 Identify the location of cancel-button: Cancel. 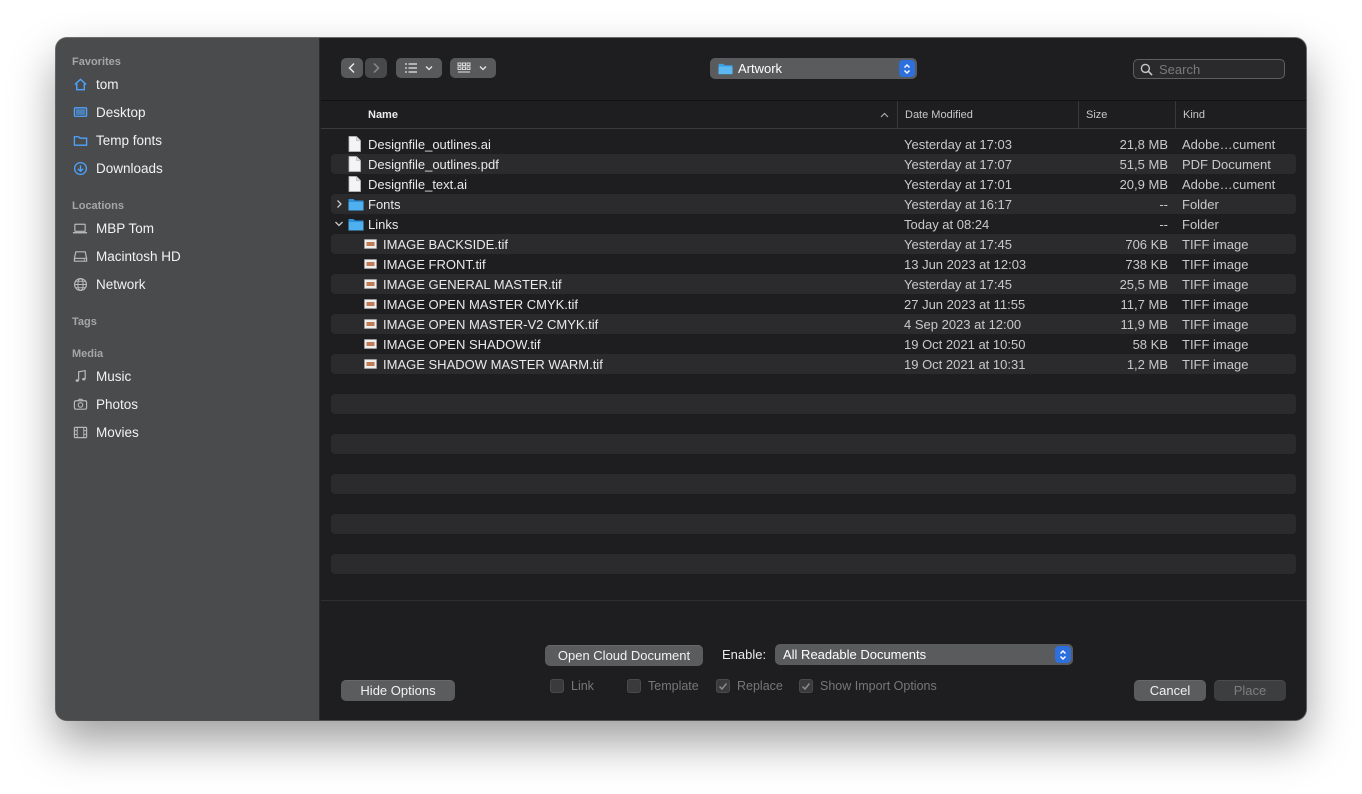
(1170, 690).